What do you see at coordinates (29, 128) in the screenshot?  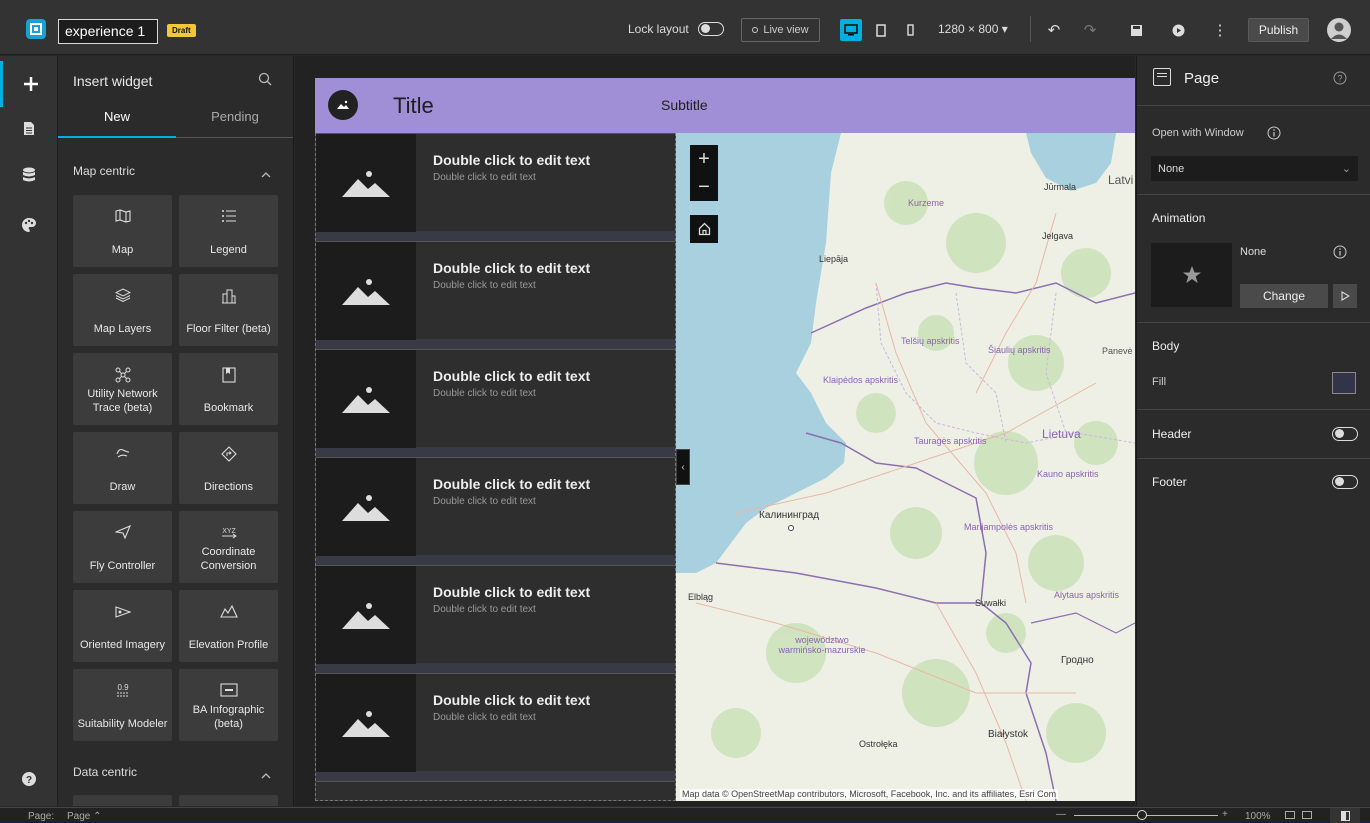 I see `page-rail-button` at bounding box center [29, 128].